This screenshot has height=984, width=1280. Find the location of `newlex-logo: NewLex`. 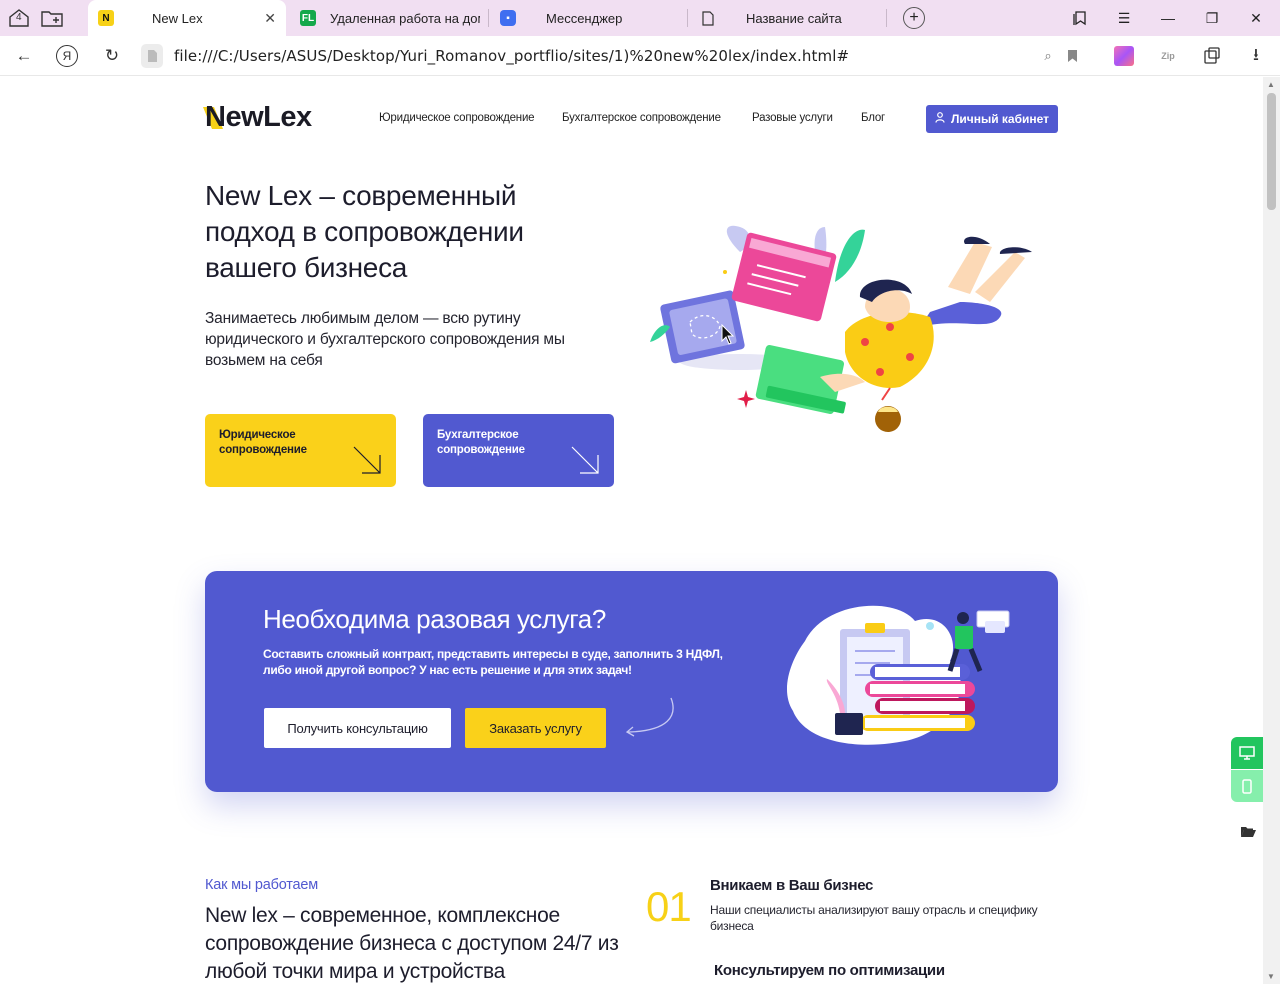

newlex-logo: NewLex is located at coordinates (257, 117).